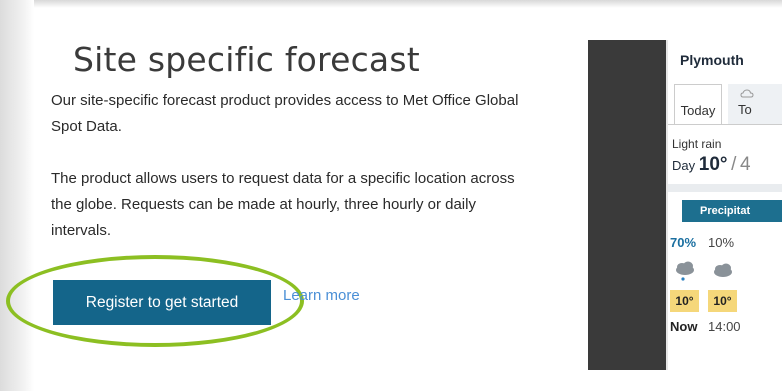 This screenshot has width=782, height=391. What do you see at coordinates (745, 164) in the screenshot?
I see `night-temp-value: 4` at bounding box center [745, 164].